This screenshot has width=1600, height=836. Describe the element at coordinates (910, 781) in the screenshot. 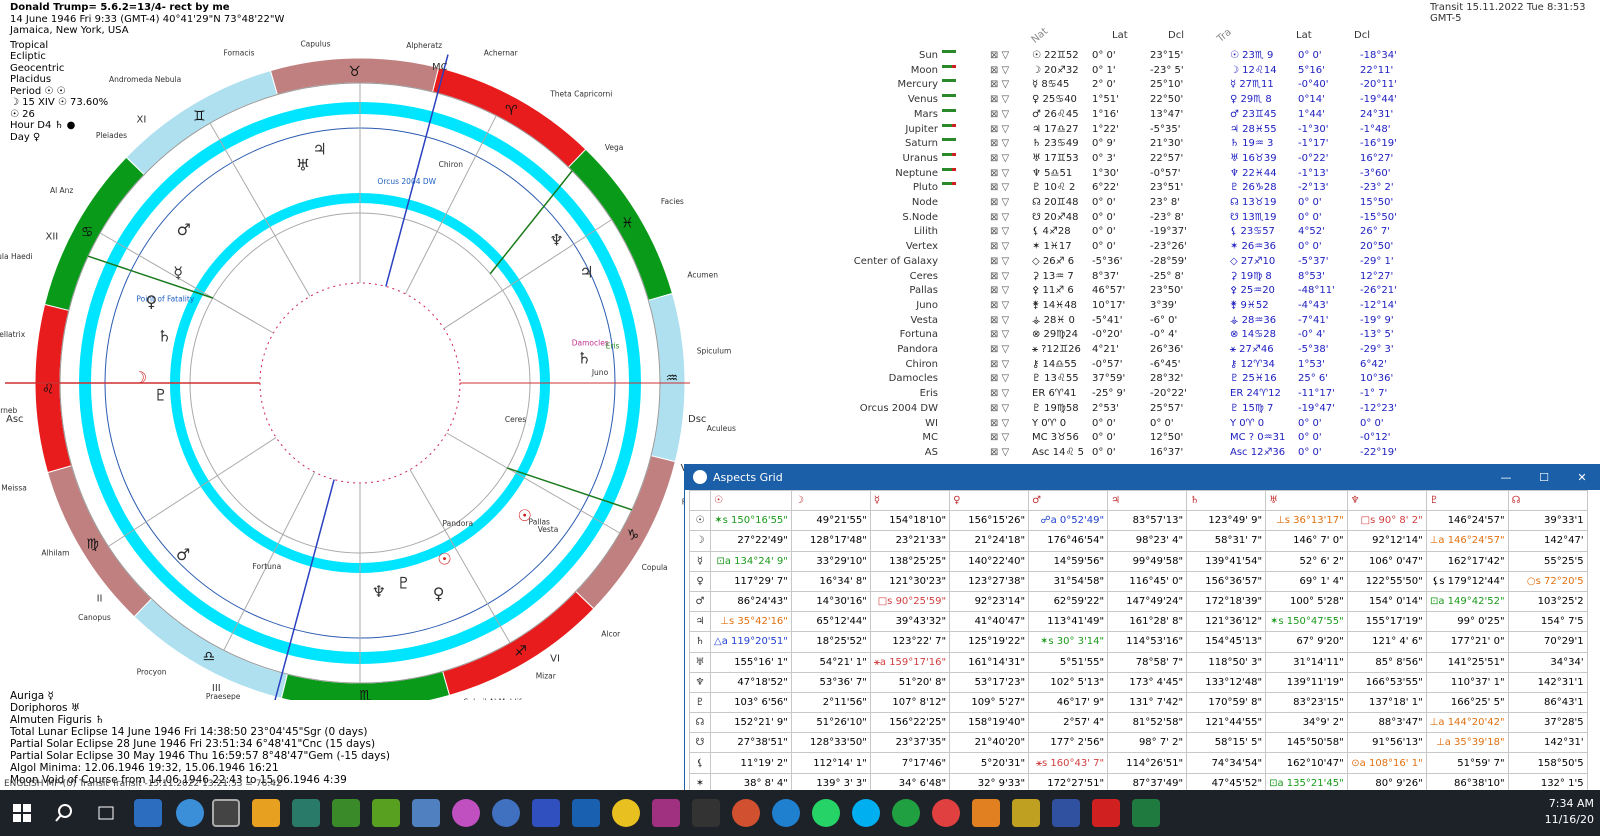

I see `aspect-cell: 34° 6'48"` at that location.